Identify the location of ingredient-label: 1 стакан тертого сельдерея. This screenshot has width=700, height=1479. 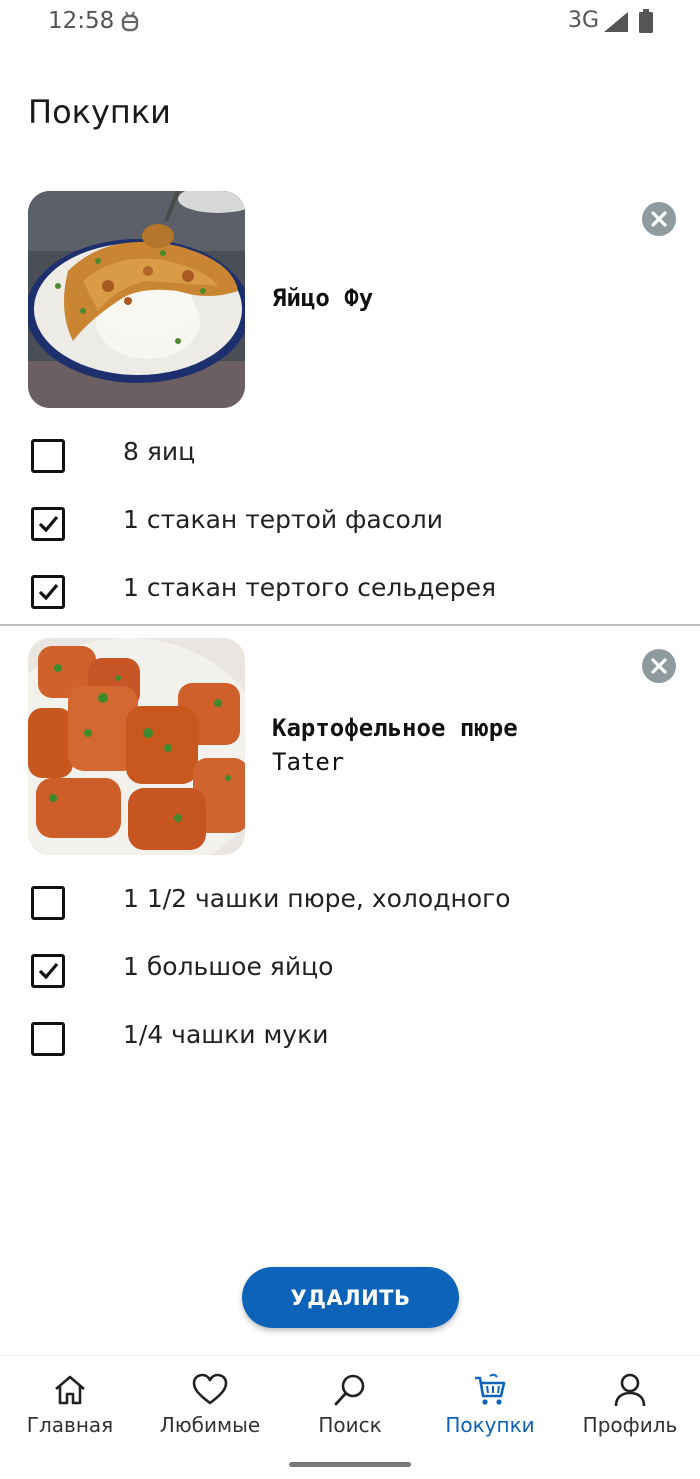
(310, 587).